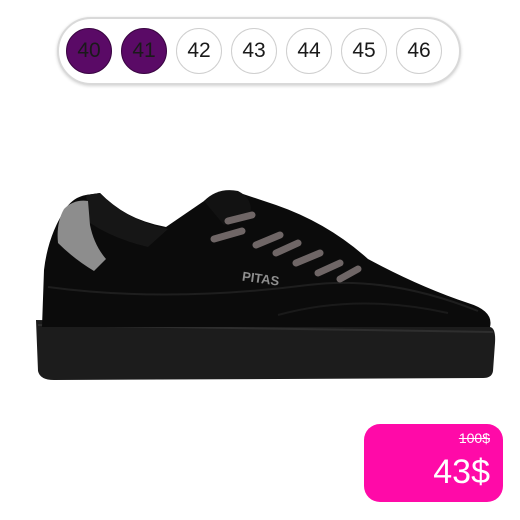 The width and height of the screenshot is (520, 520). What do you see at coordinates (309, 51) in the screenshot?
I see `size-option-44: 44` at bounding box center [309, 51].